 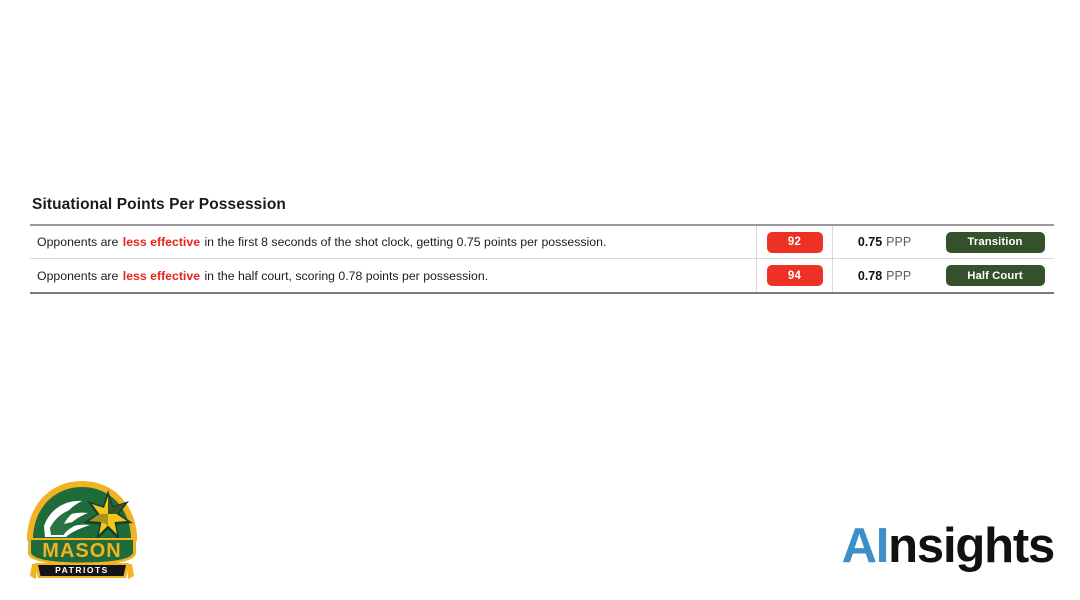 What do you see at coordinates (81, 551) in the screenshot?
I see `svg-text: MASON` at bounding box center [81, 551].